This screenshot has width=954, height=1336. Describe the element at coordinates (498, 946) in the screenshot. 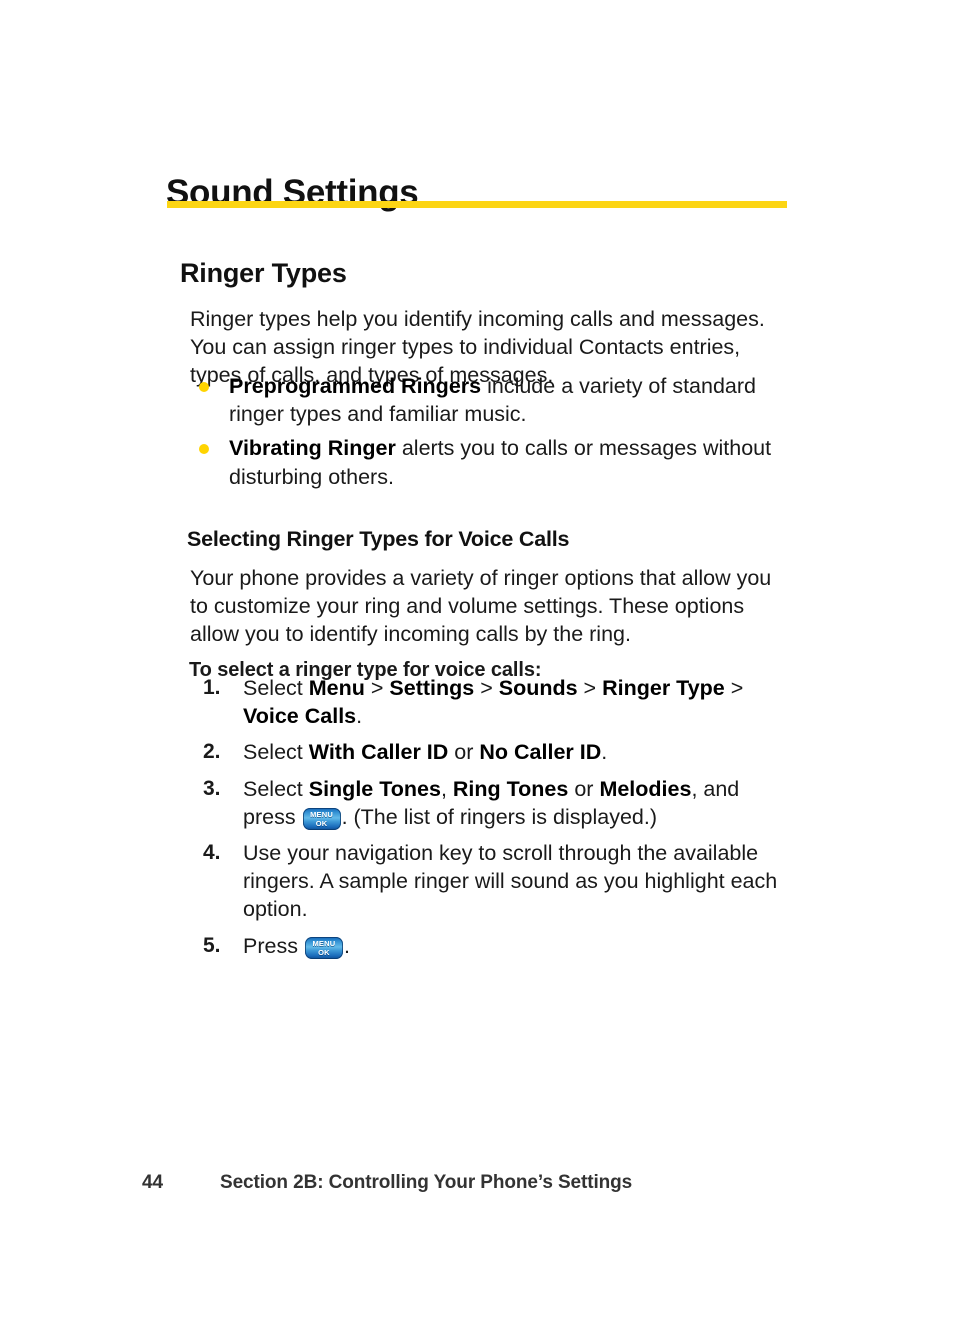

I see `step-item: 5. Press MENU OK.` at that location.